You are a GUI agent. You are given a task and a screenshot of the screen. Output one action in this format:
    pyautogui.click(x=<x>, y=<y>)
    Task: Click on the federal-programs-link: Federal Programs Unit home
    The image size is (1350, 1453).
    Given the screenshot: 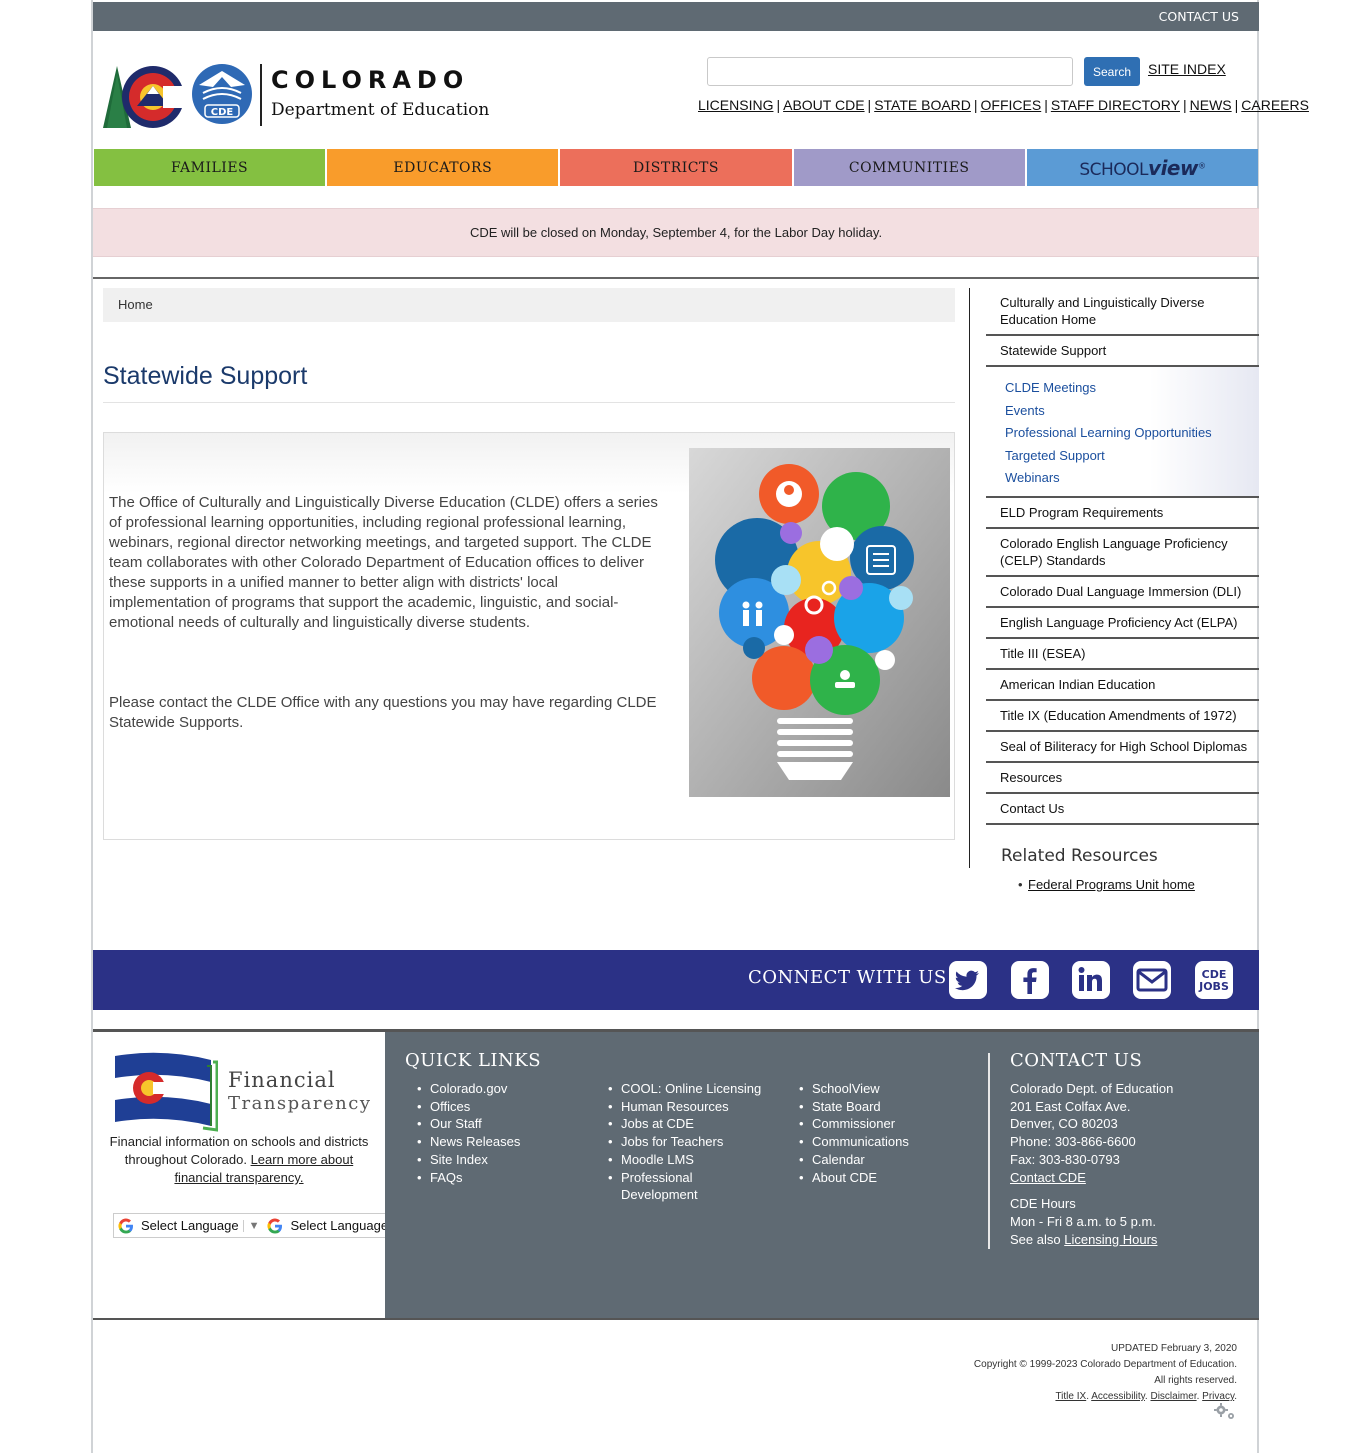 What is the action you would take?
    pyautogui.click(x=1111, y=884)
    